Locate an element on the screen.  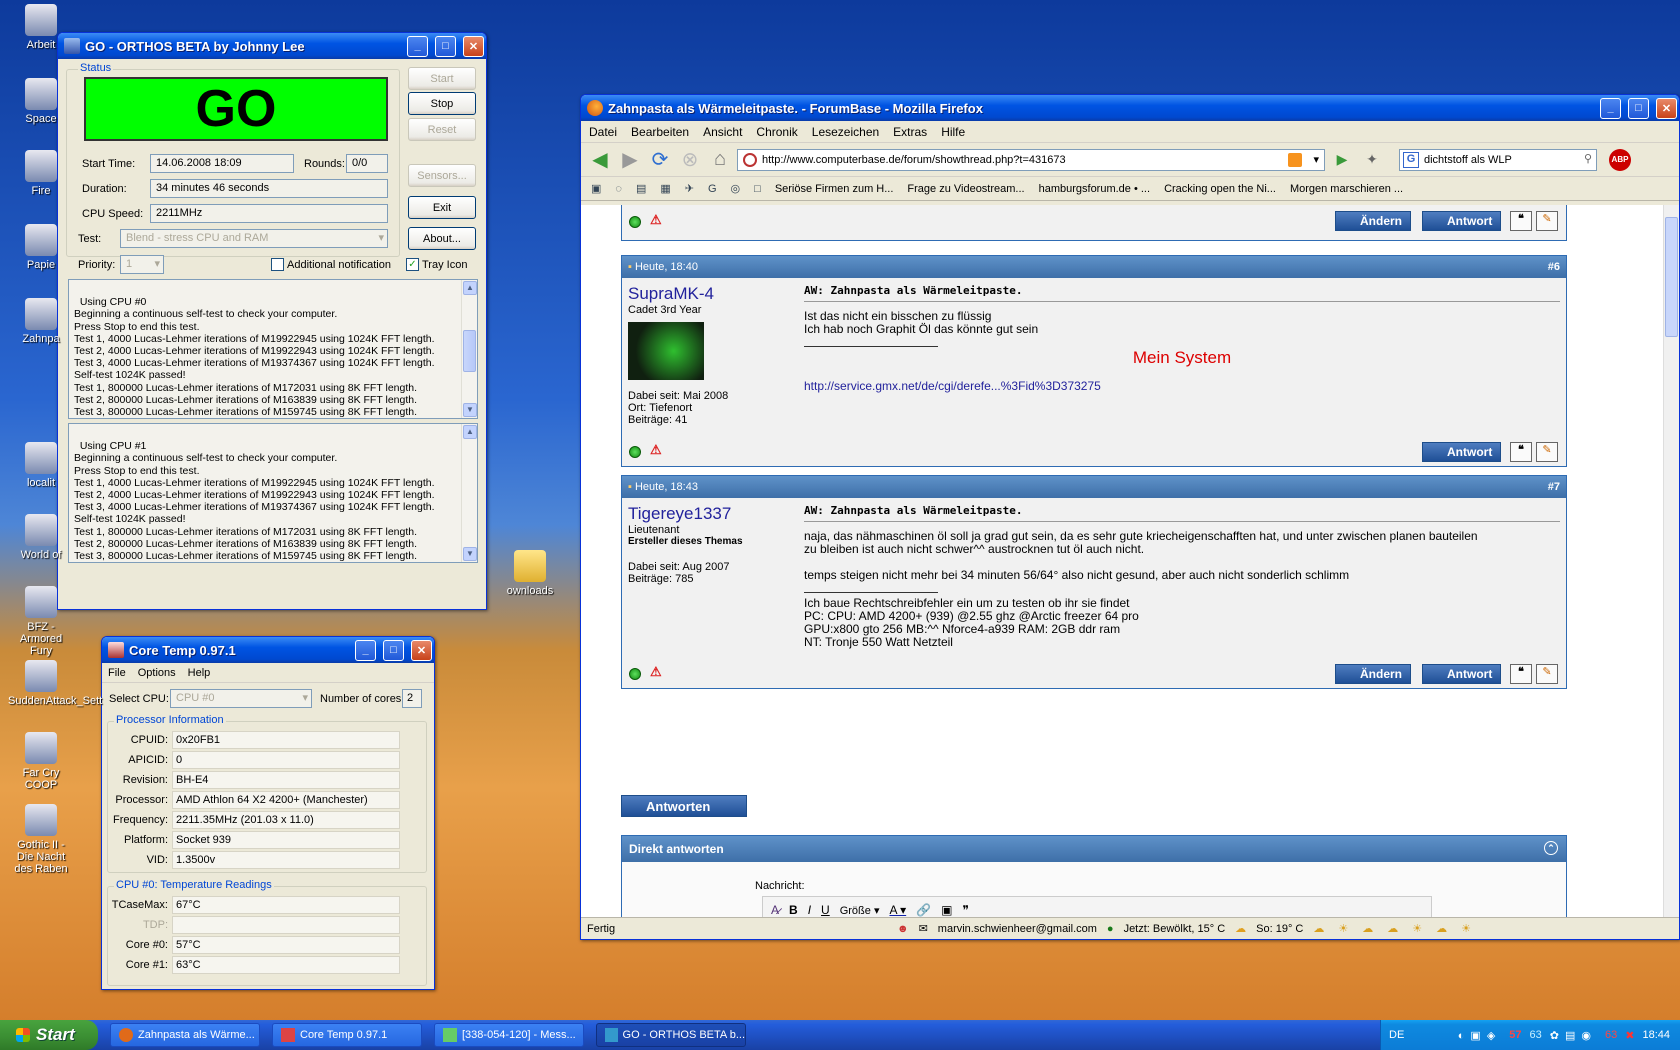
rss-icon is located at coordinates (1295, 159).